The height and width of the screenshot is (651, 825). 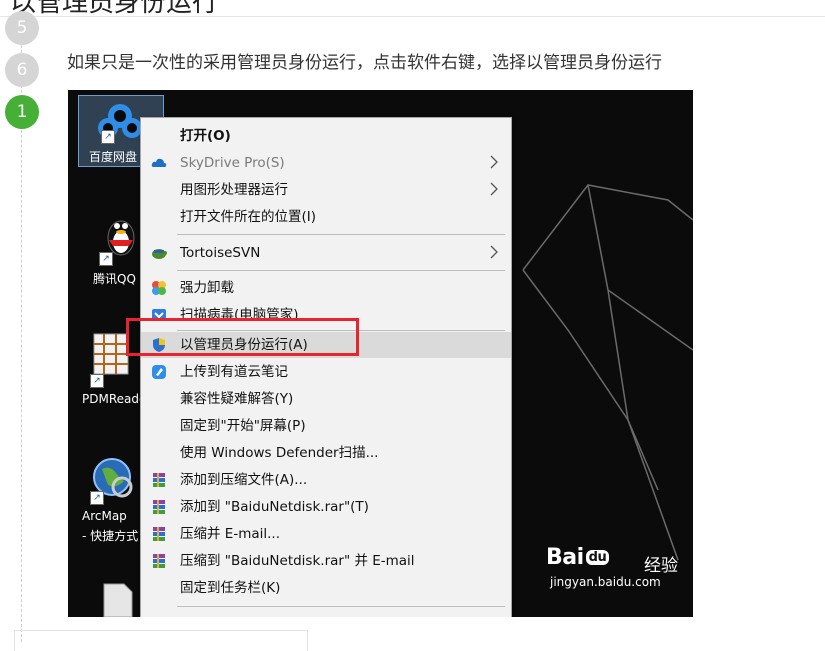 I want to click on step-badge-6: 6, so click(x=22, y=70).